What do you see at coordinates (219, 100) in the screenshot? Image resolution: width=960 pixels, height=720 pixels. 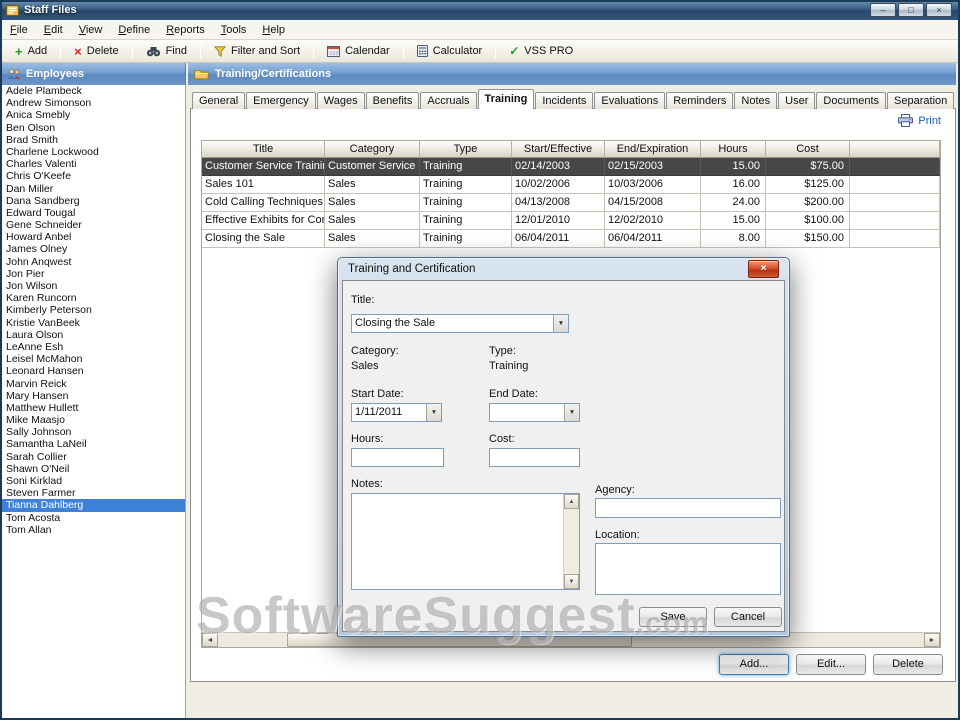 I see `tab-general: General` at bounding box center [219, 100].